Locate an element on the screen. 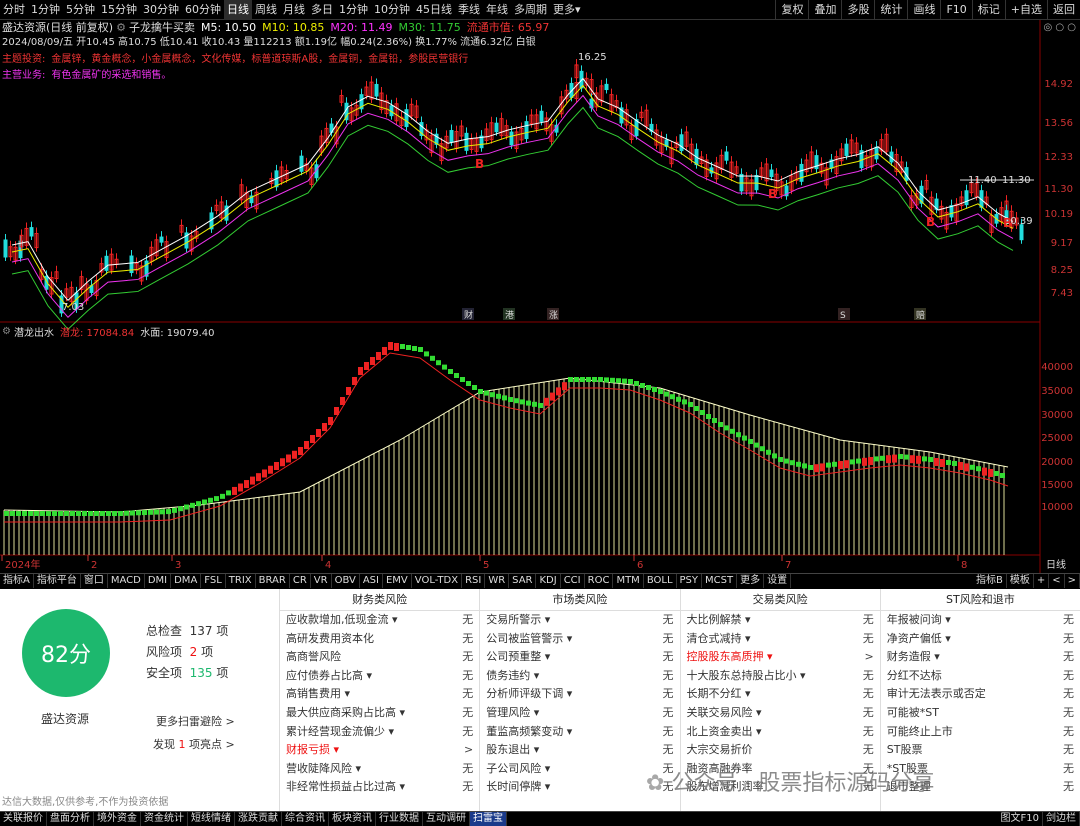 The width and height of the screenshot is (1080, 826). bottom-tab: 资金统计 is located at coordinates (164, 819).